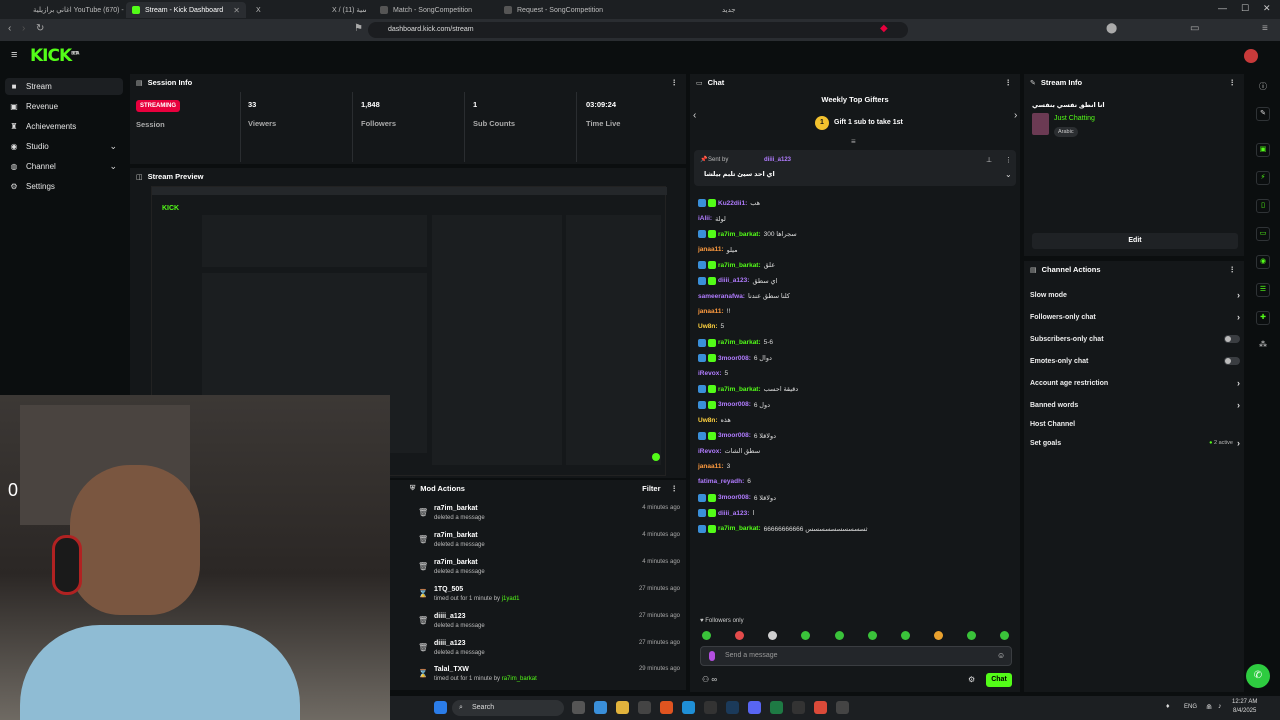 The width and height of the screenshot is (1280, 720). I want to click on chat-message: 3moor008: 6 دوال, so click(735, 358).